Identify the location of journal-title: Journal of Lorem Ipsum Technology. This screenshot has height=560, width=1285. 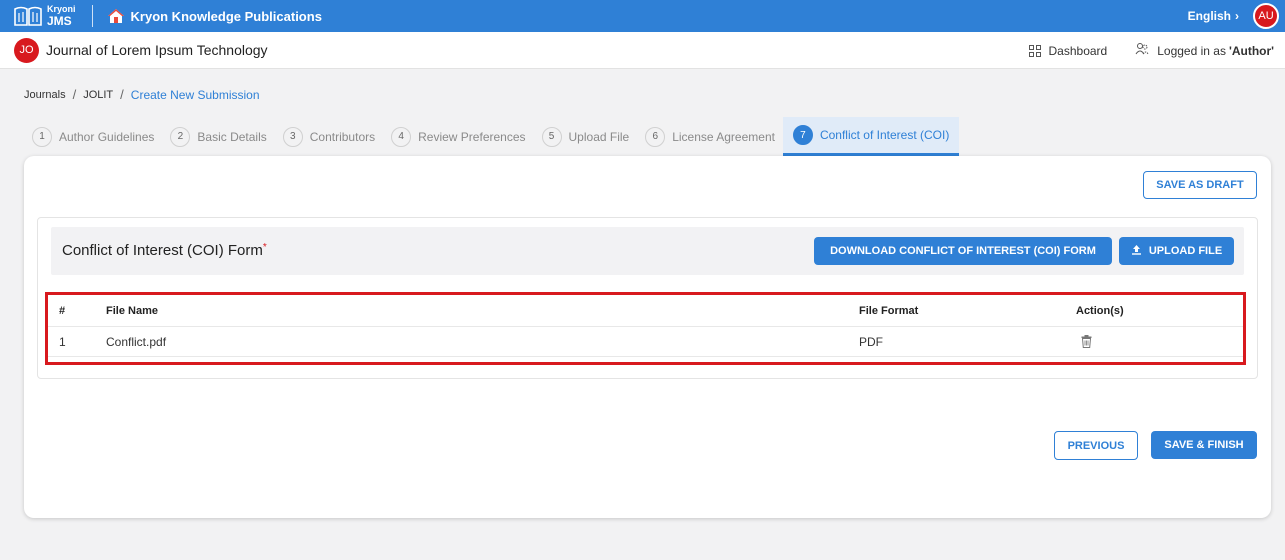
(157, 50).